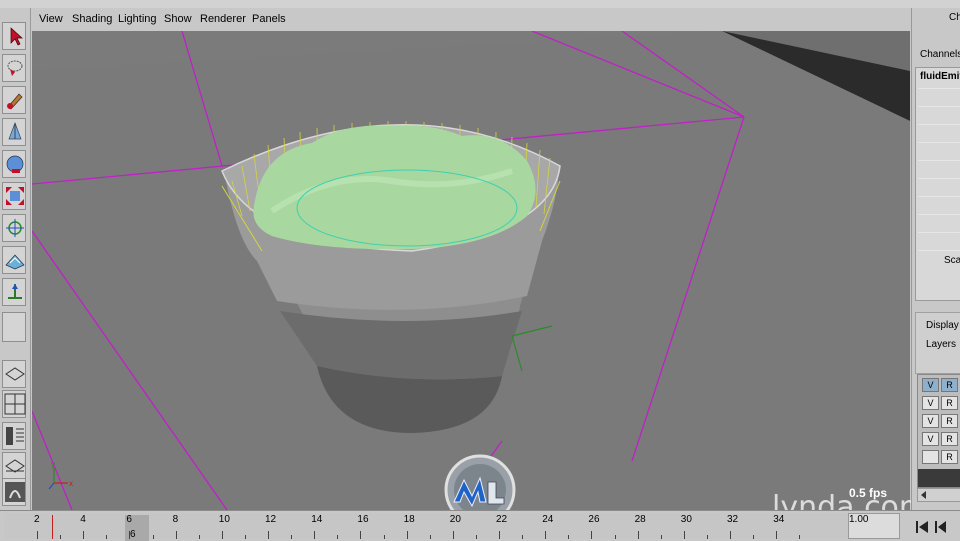 This screenshot has width=960, height=541. I want to click on soft-mod-tool-icon, so click(14, 260).